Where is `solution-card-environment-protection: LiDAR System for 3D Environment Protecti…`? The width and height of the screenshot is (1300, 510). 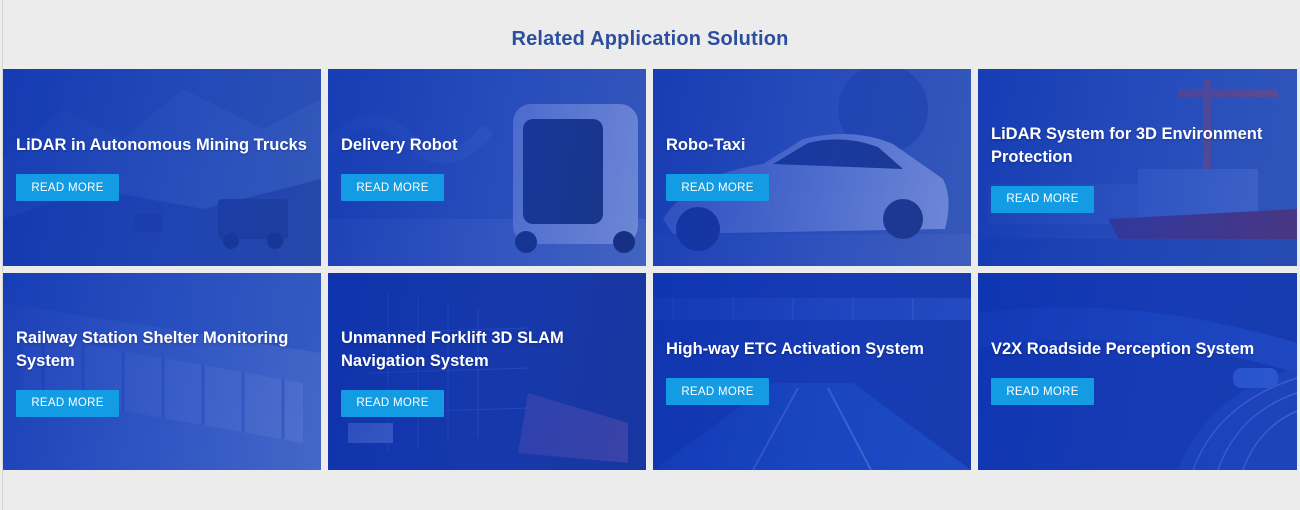
solution-card-environment-protection: LiDAR System for 3D Environment Protecti… is located at coordinates (1137, 167).